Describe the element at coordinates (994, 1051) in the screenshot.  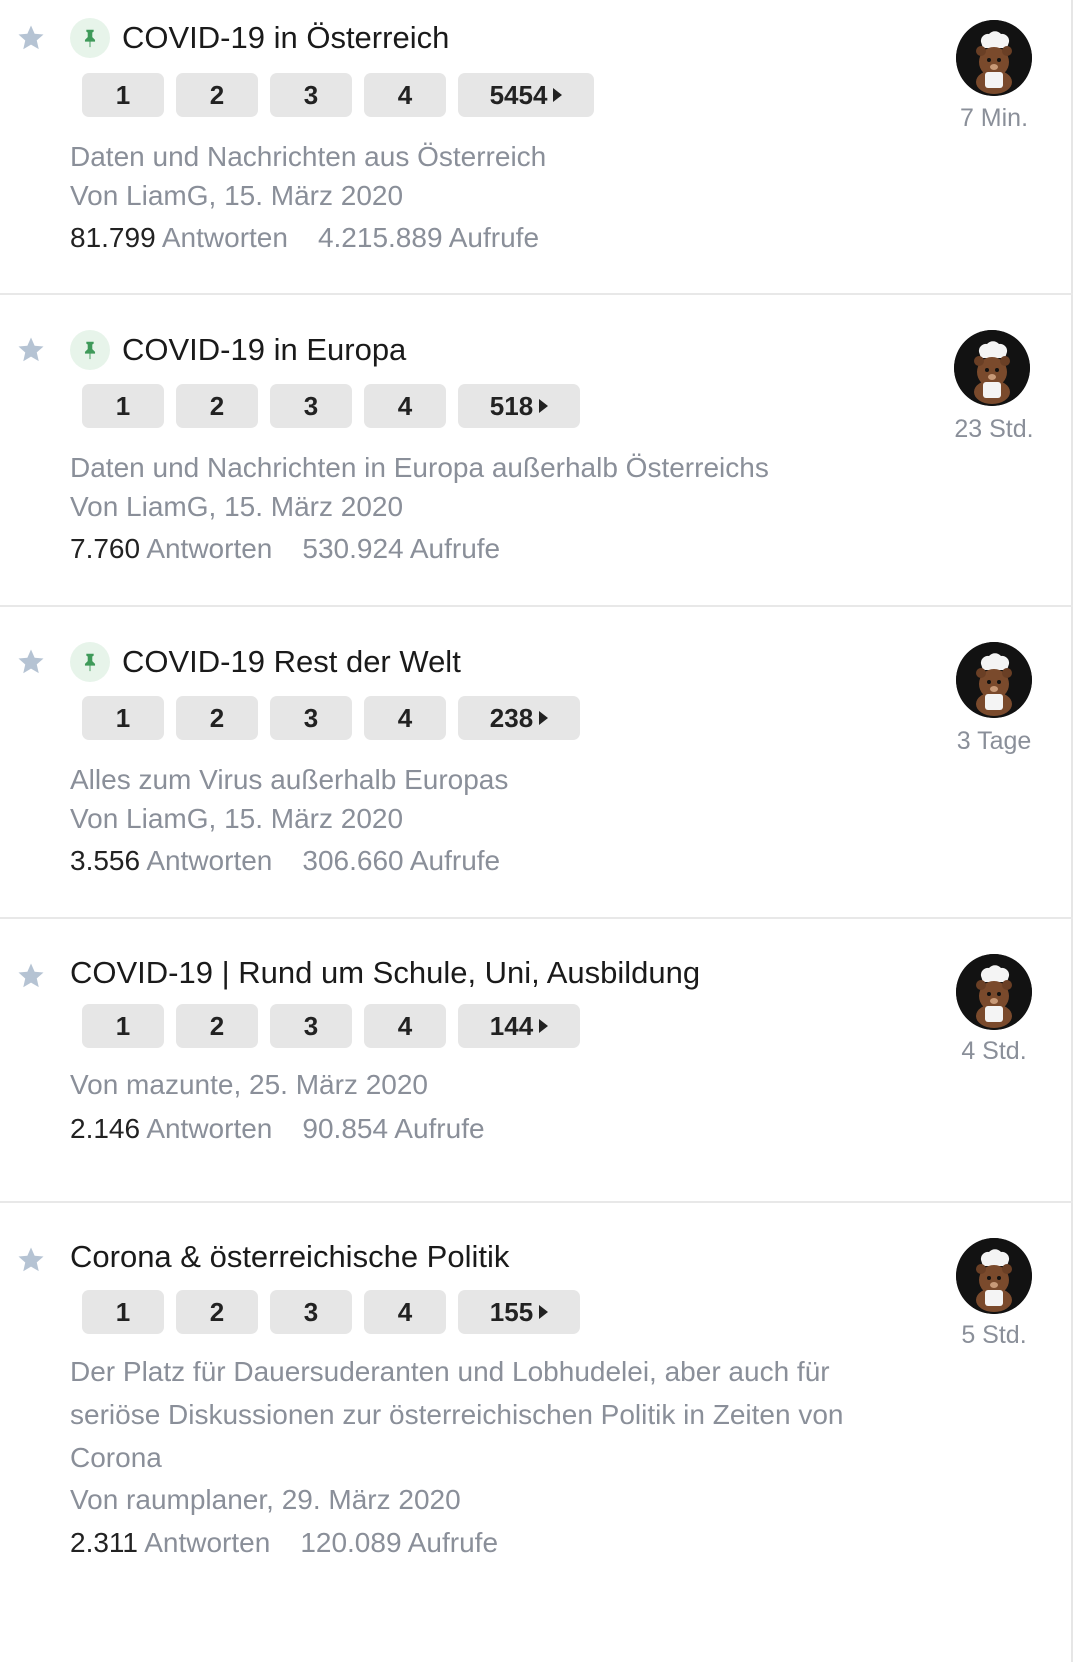
I see `last-post-time: 4 Std.` at that location.